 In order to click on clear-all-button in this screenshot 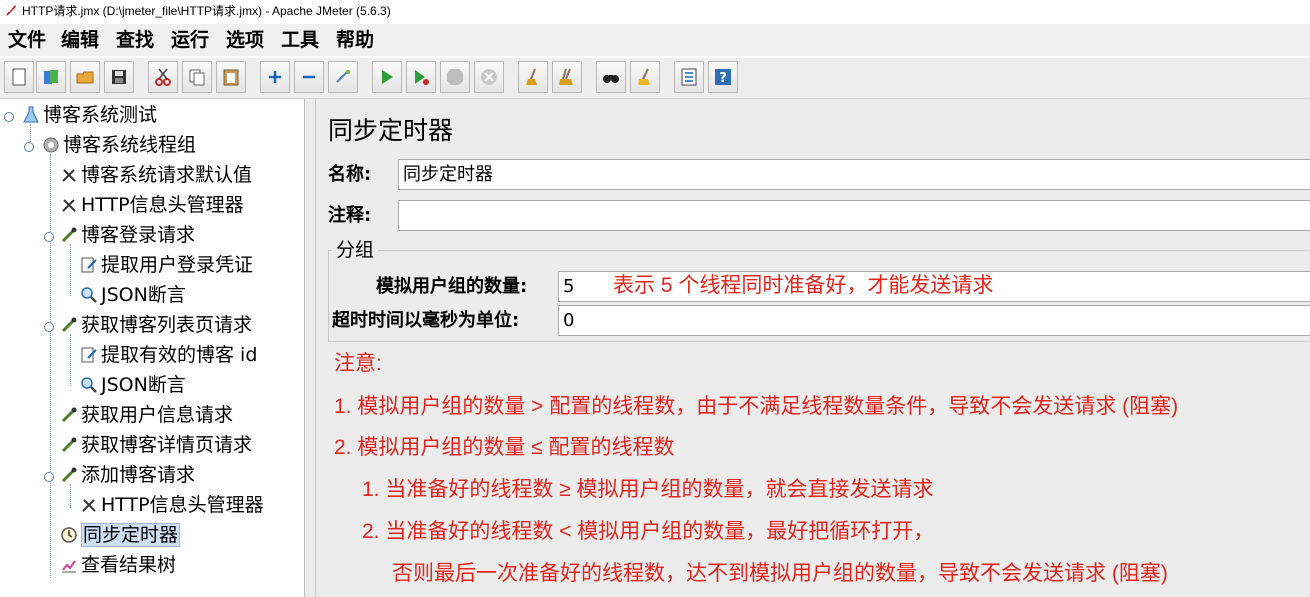, I will do `click(567, 77)`.